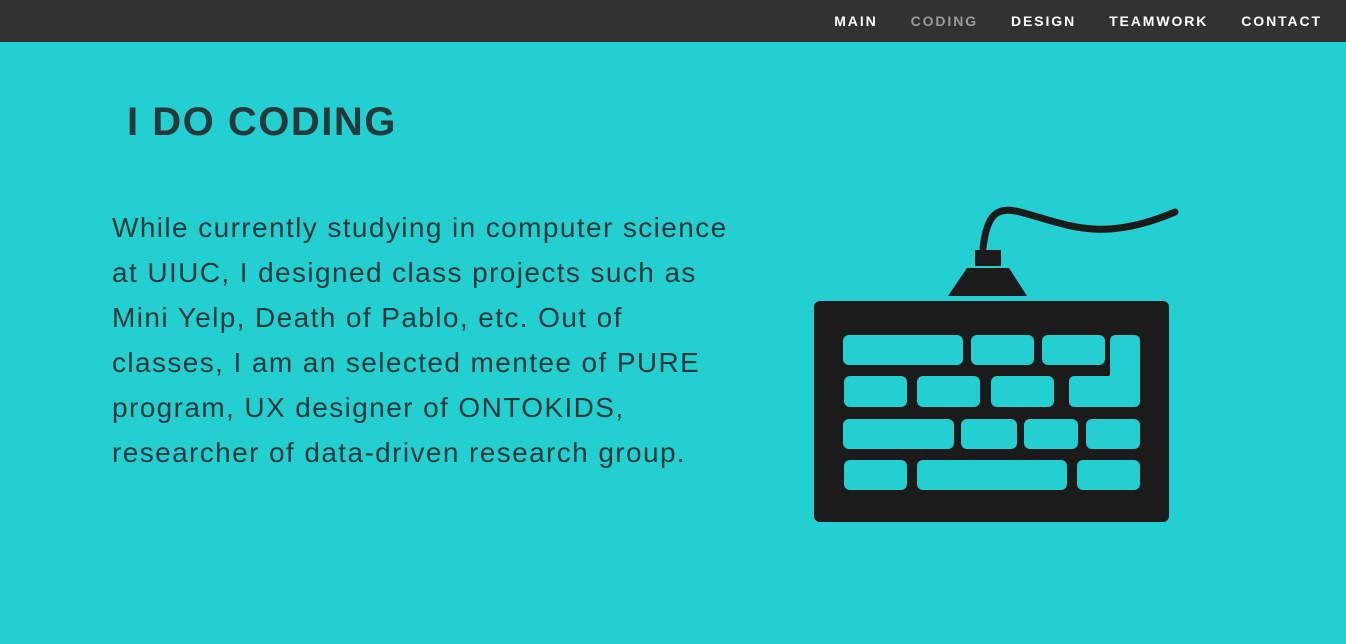 Image resolution: width=1346 pixels, height=644 pixels. What do you see at coordinates (855, 21) in the screenshot?
I see `nav-item-main: MAIN` at bounding box center [855, 21].